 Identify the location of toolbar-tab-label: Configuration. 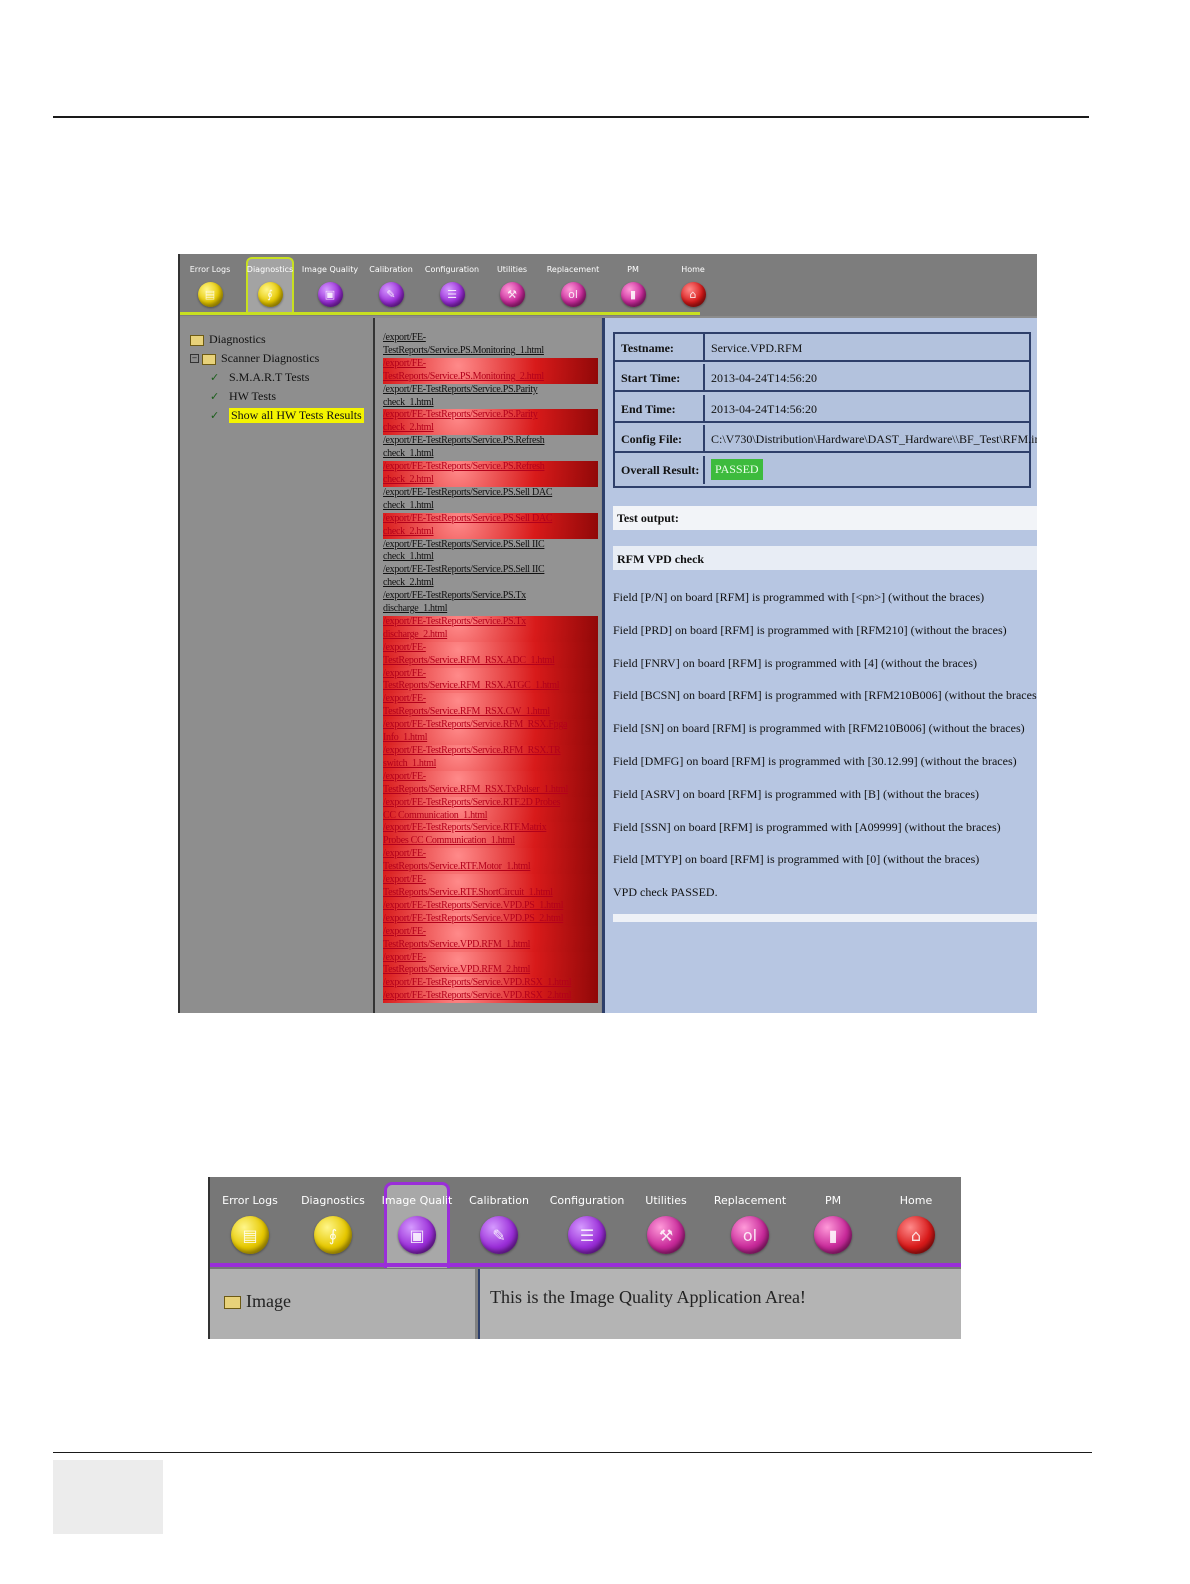
(452, 269).